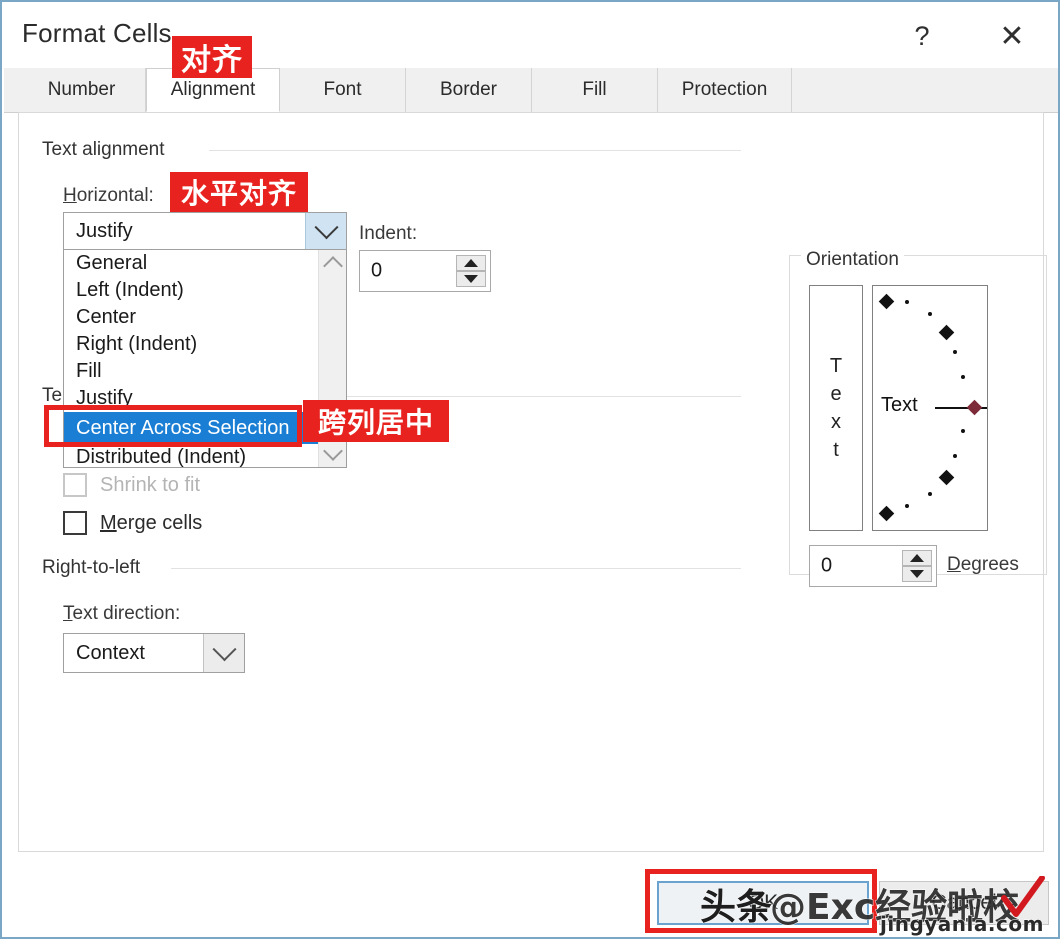 This screenshot has height=939, width=1060. What do you see at coordinates (531, 36) in the screenshot?
I see `title-bar: Format Cells ? ✕` at bounding box center [531, 36].